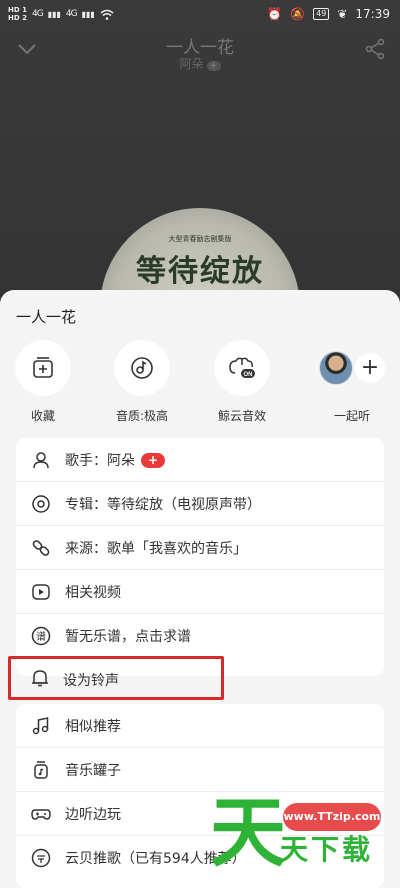 The image size is (400, 888). Describe the element at coordinates (200, 770) in the screenshot. I see `menu-item-music-jar: 音乐罐子` at that location.